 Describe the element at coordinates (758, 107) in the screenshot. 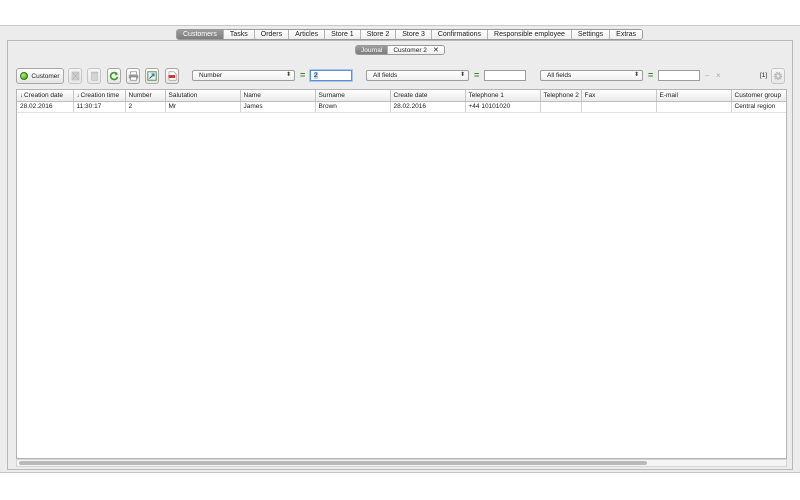

I see `cell-customer-group: Central region` at that location.